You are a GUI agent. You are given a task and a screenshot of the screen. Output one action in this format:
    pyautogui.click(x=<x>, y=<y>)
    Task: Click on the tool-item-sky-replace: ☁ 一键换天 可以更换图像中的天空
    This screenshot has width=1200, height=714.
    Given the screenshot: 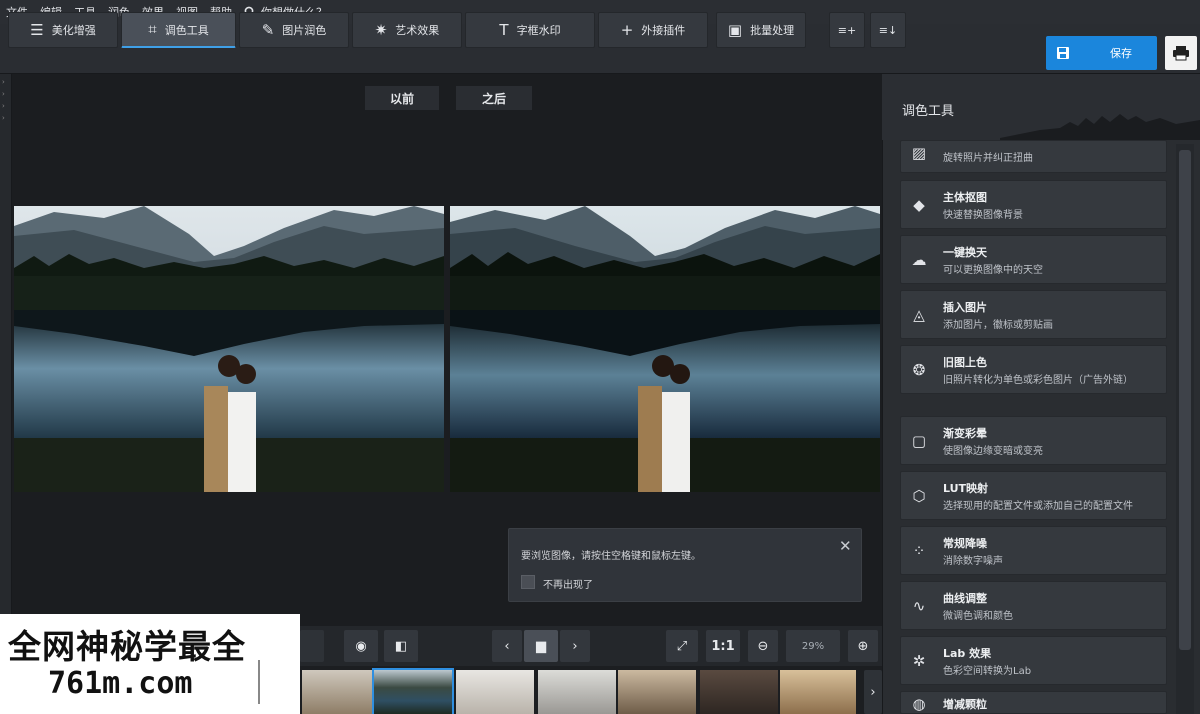 What is the action you would take?
    pyautogui.click(x=1033, y=259)
    